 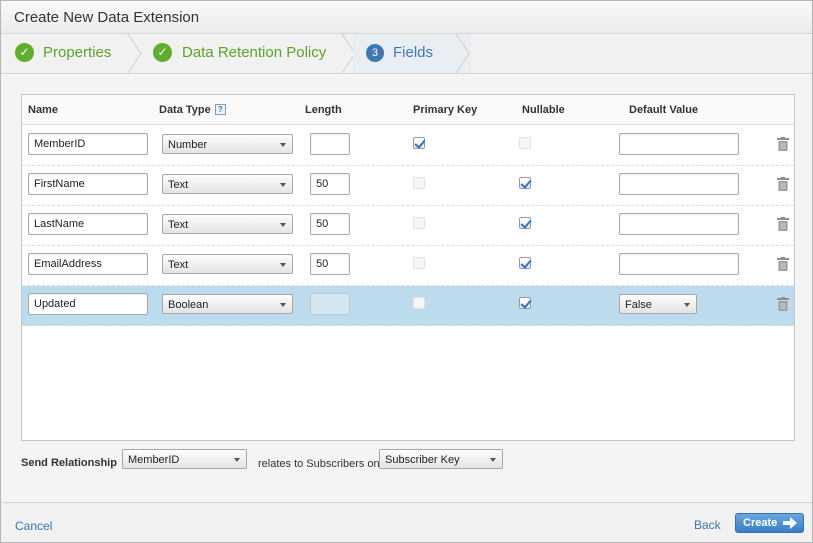 What do you see at coordinates (323, 110) in the screenshot?
I see `header-length: Length` at bounding box center [323, 110].